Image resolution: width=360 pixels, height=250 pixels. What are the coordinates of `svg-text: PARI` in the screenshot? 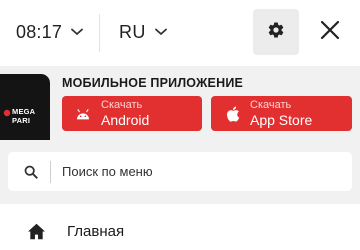 It's located at (21, 120).